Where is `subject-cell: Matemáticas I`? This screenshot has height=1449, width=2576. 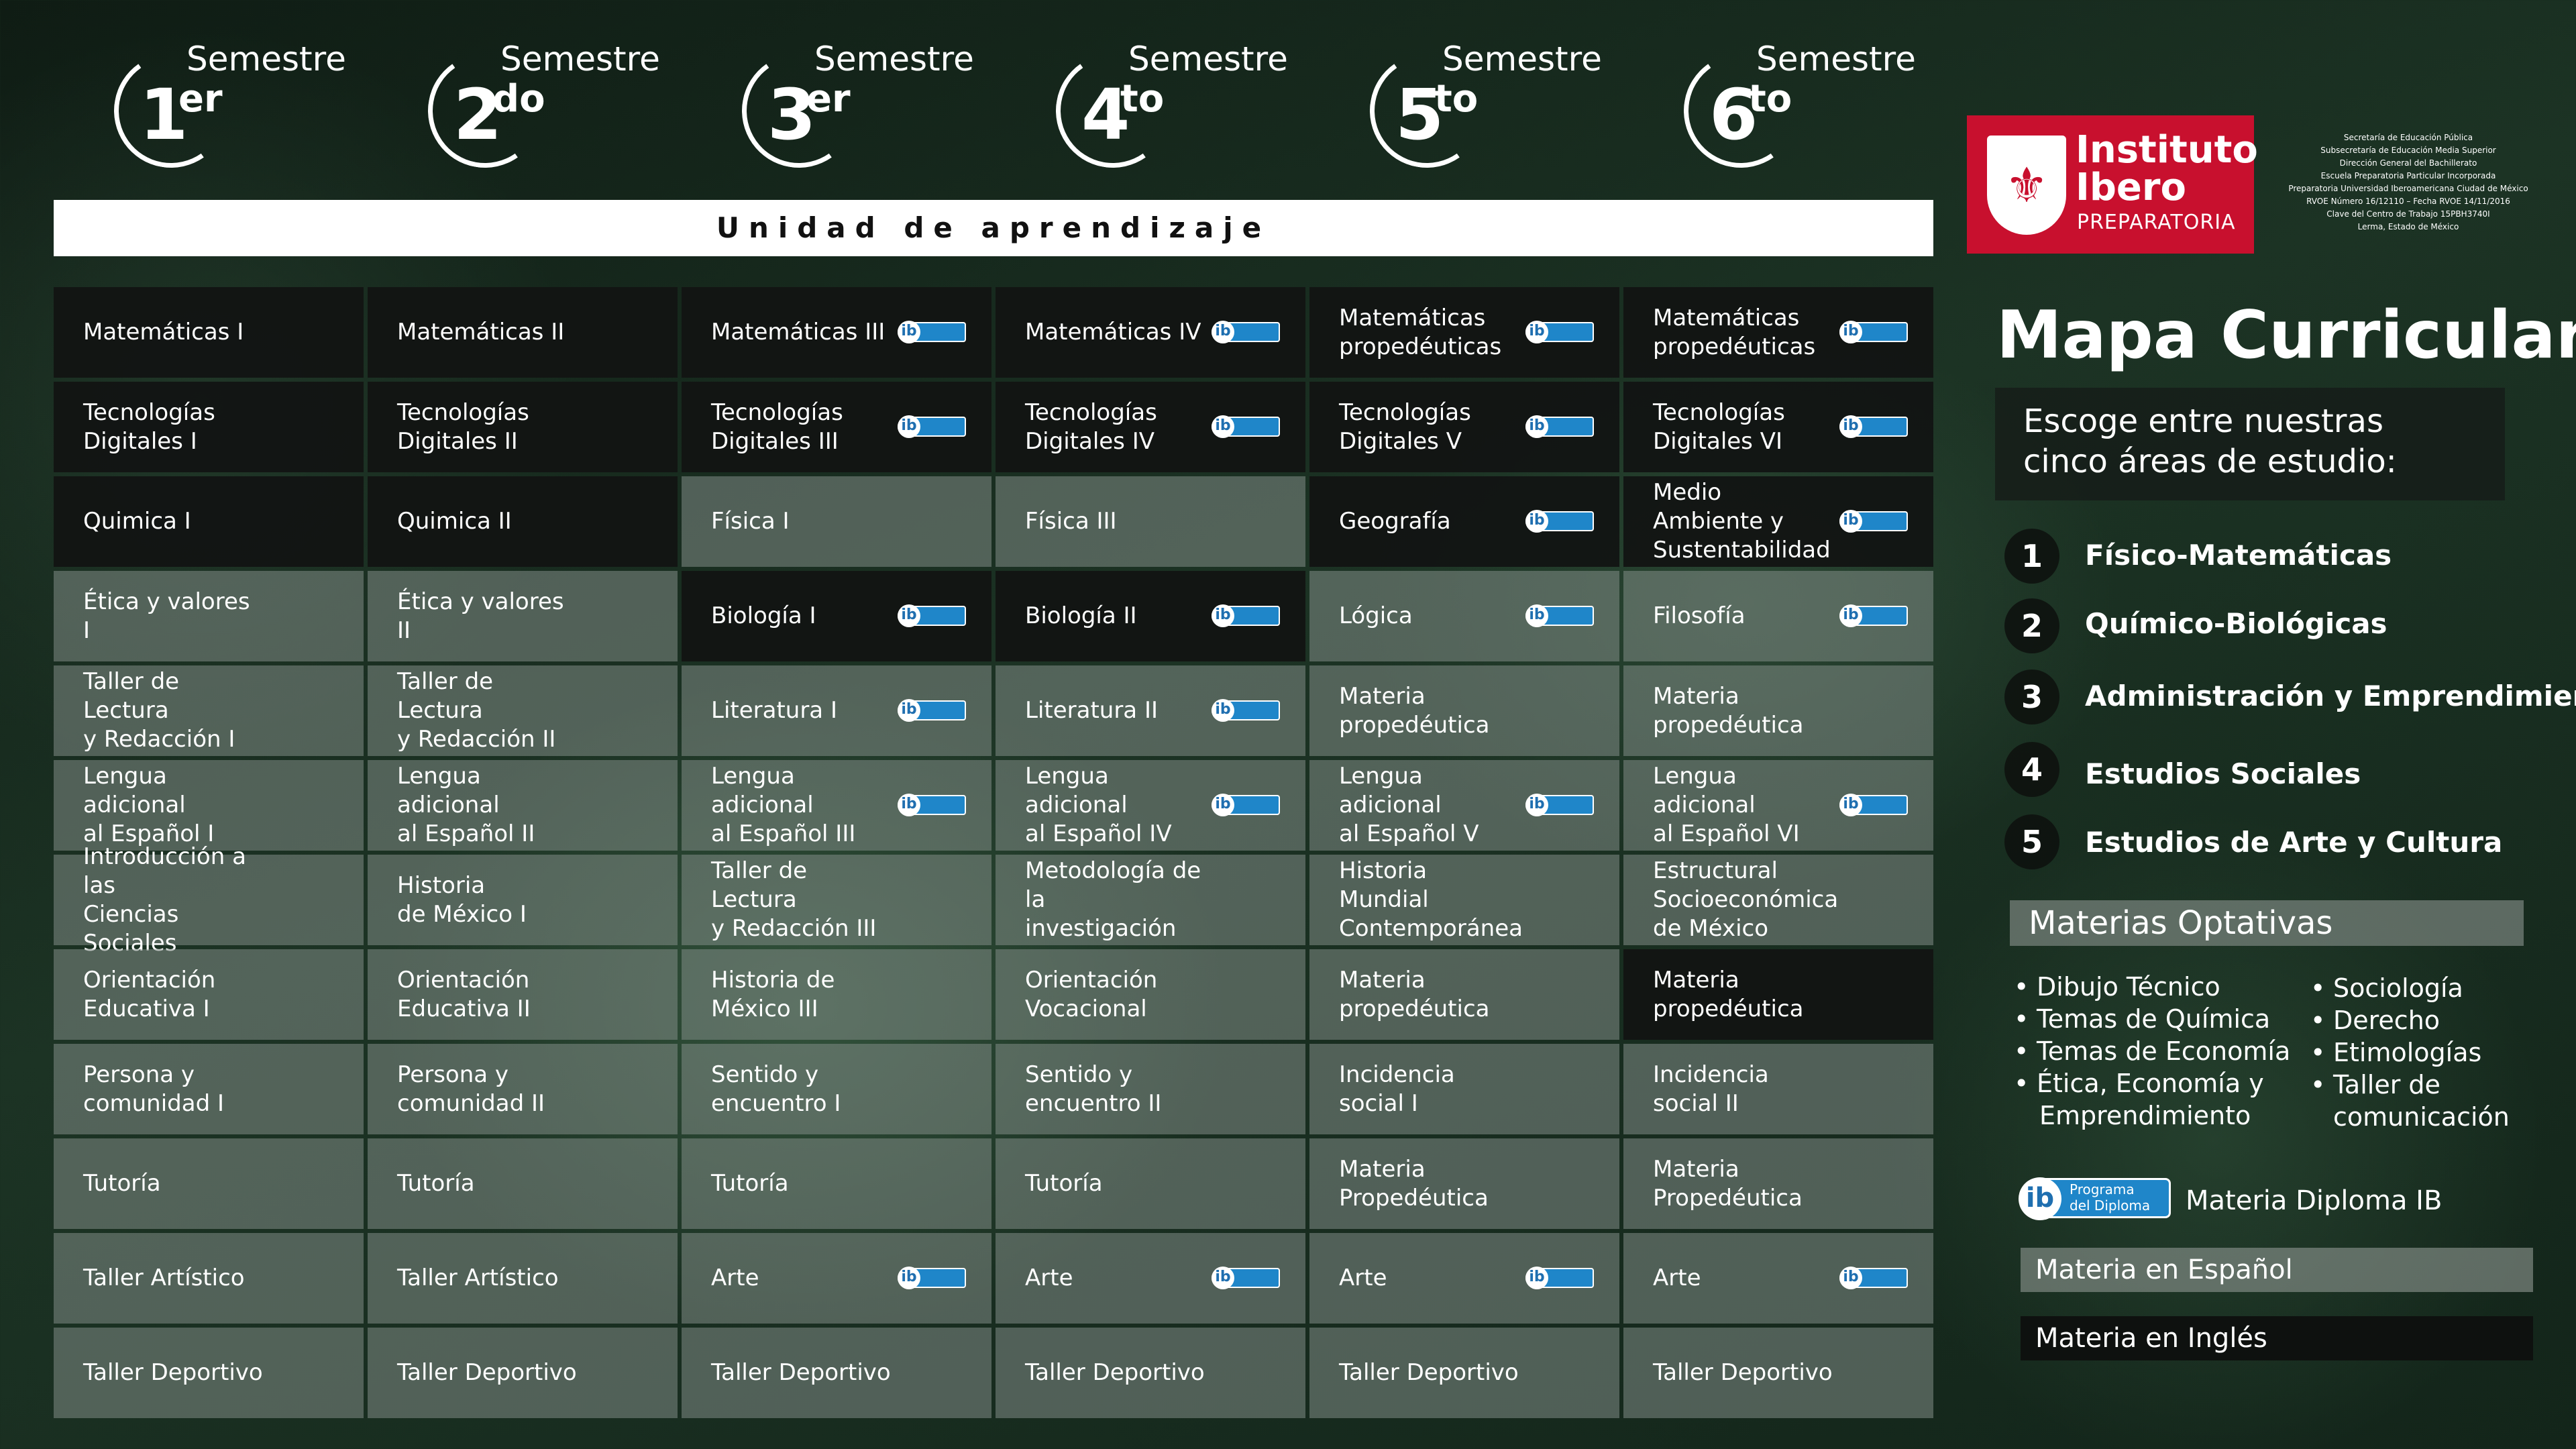 subject-cell: Matemáticas I is located at coordinates (209, 332).